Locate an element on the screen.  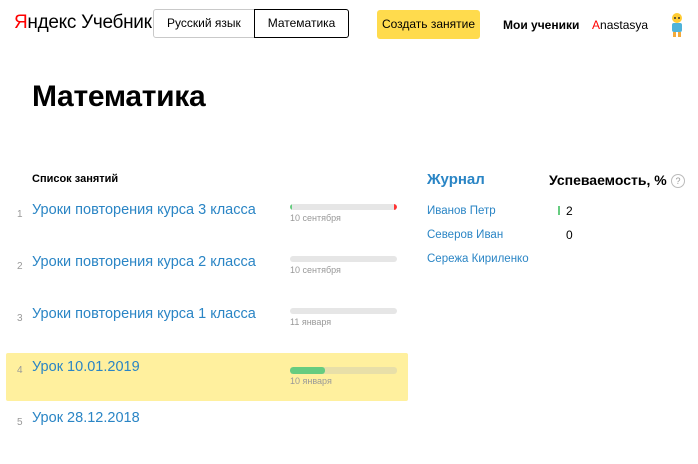
student-score: 2 is located at coordinates (569, 211).